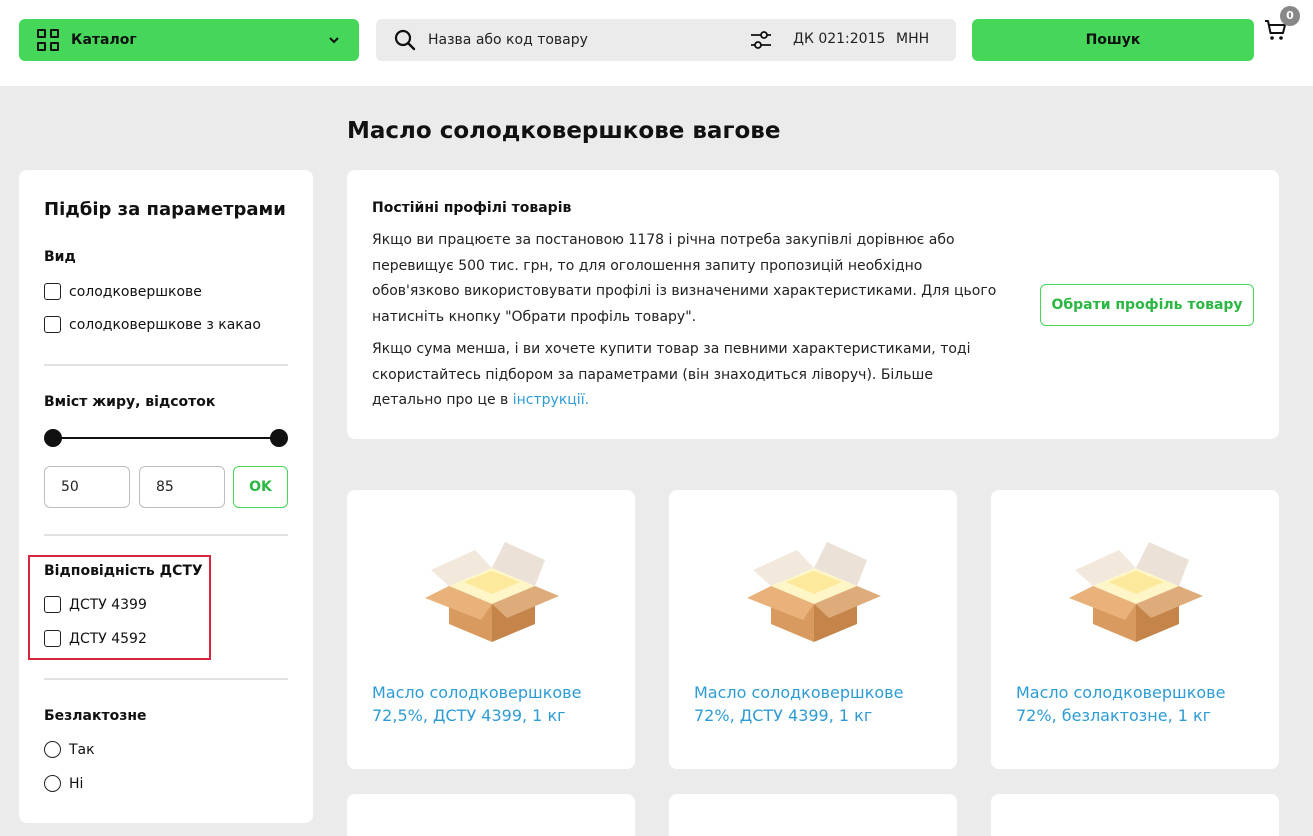 This screenshot has width=1313, height=836. What do you see at coordinates (334, 40) in the screenshot?
I see `chevron-down-icon` at bounding box center [334, 40].